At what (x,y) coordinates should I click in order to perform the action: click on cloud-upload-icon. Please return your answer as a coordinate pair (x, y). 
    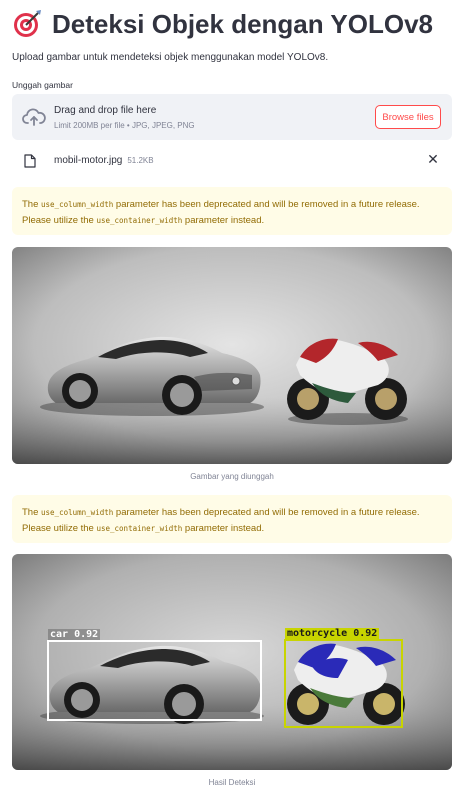
    Looking at the image, I should click on (34, 117).